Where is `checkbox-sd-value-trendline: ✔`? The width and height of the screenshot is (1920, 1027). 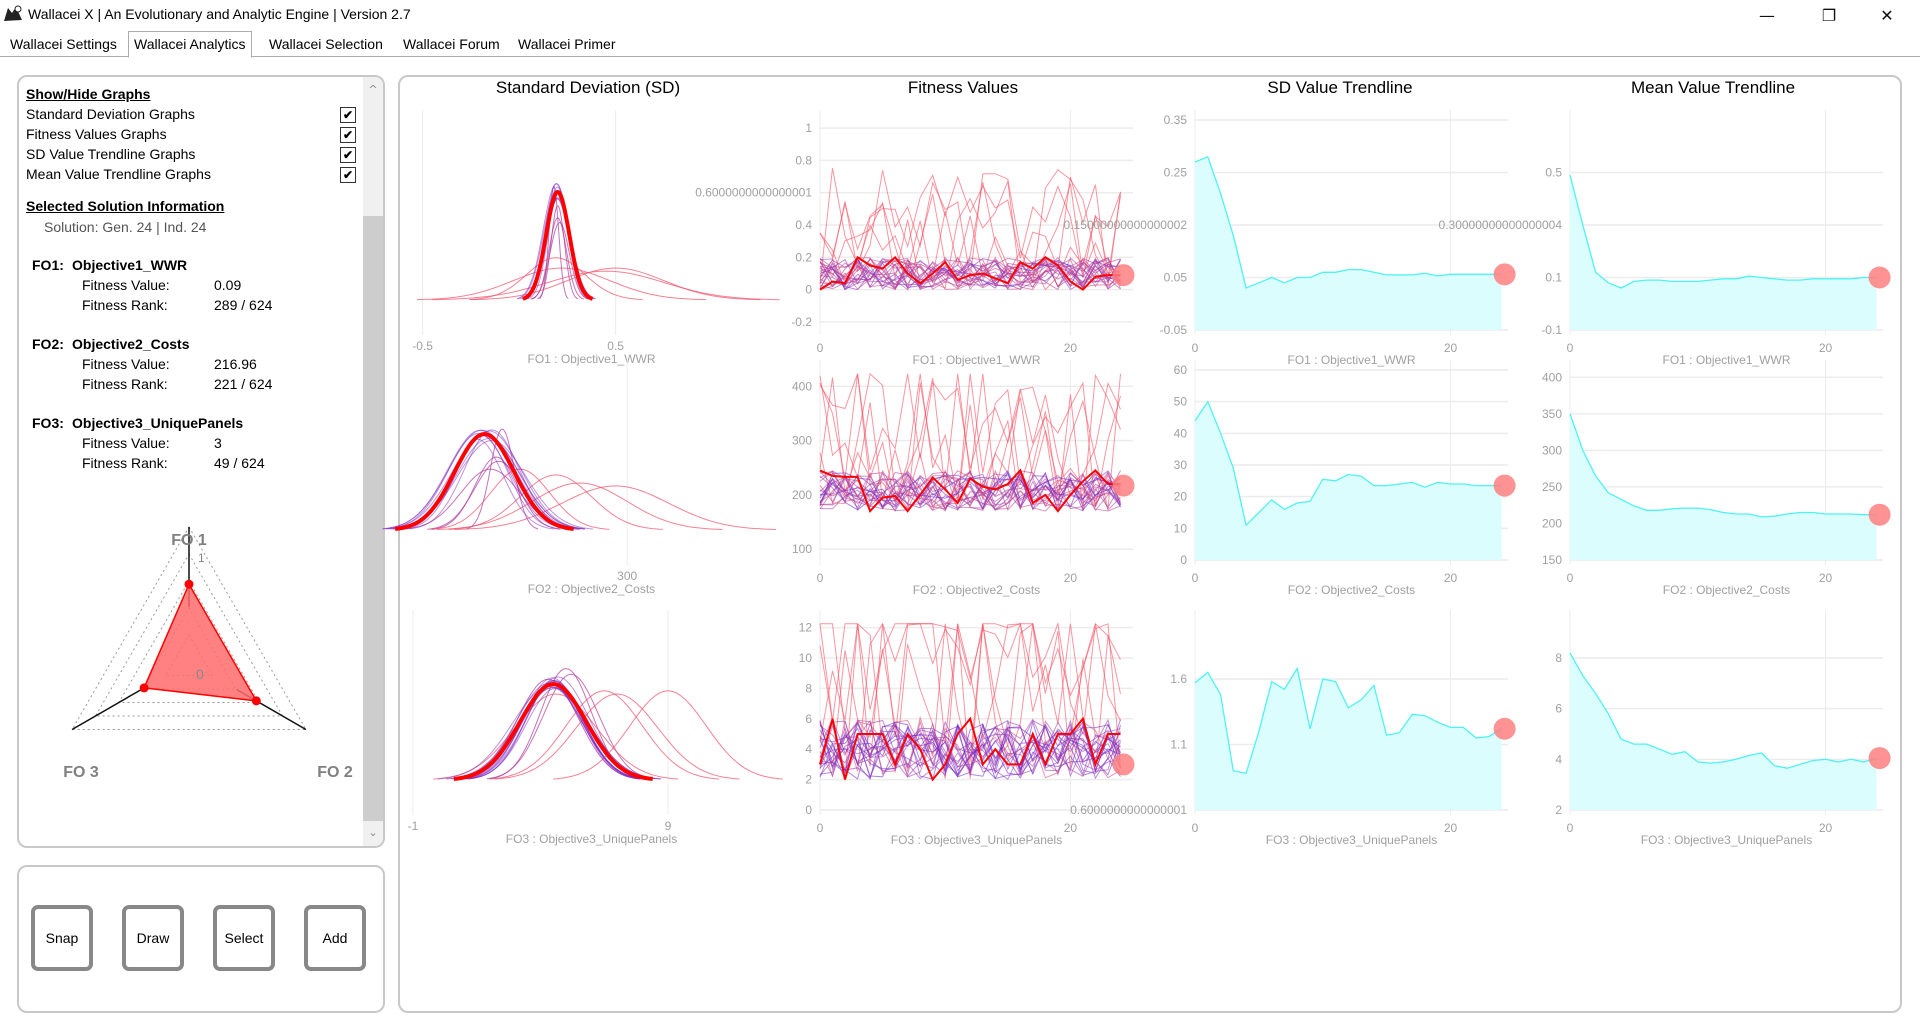 checkbox-sd-value-trendline: ✔ is located at coordinates (348, 155).